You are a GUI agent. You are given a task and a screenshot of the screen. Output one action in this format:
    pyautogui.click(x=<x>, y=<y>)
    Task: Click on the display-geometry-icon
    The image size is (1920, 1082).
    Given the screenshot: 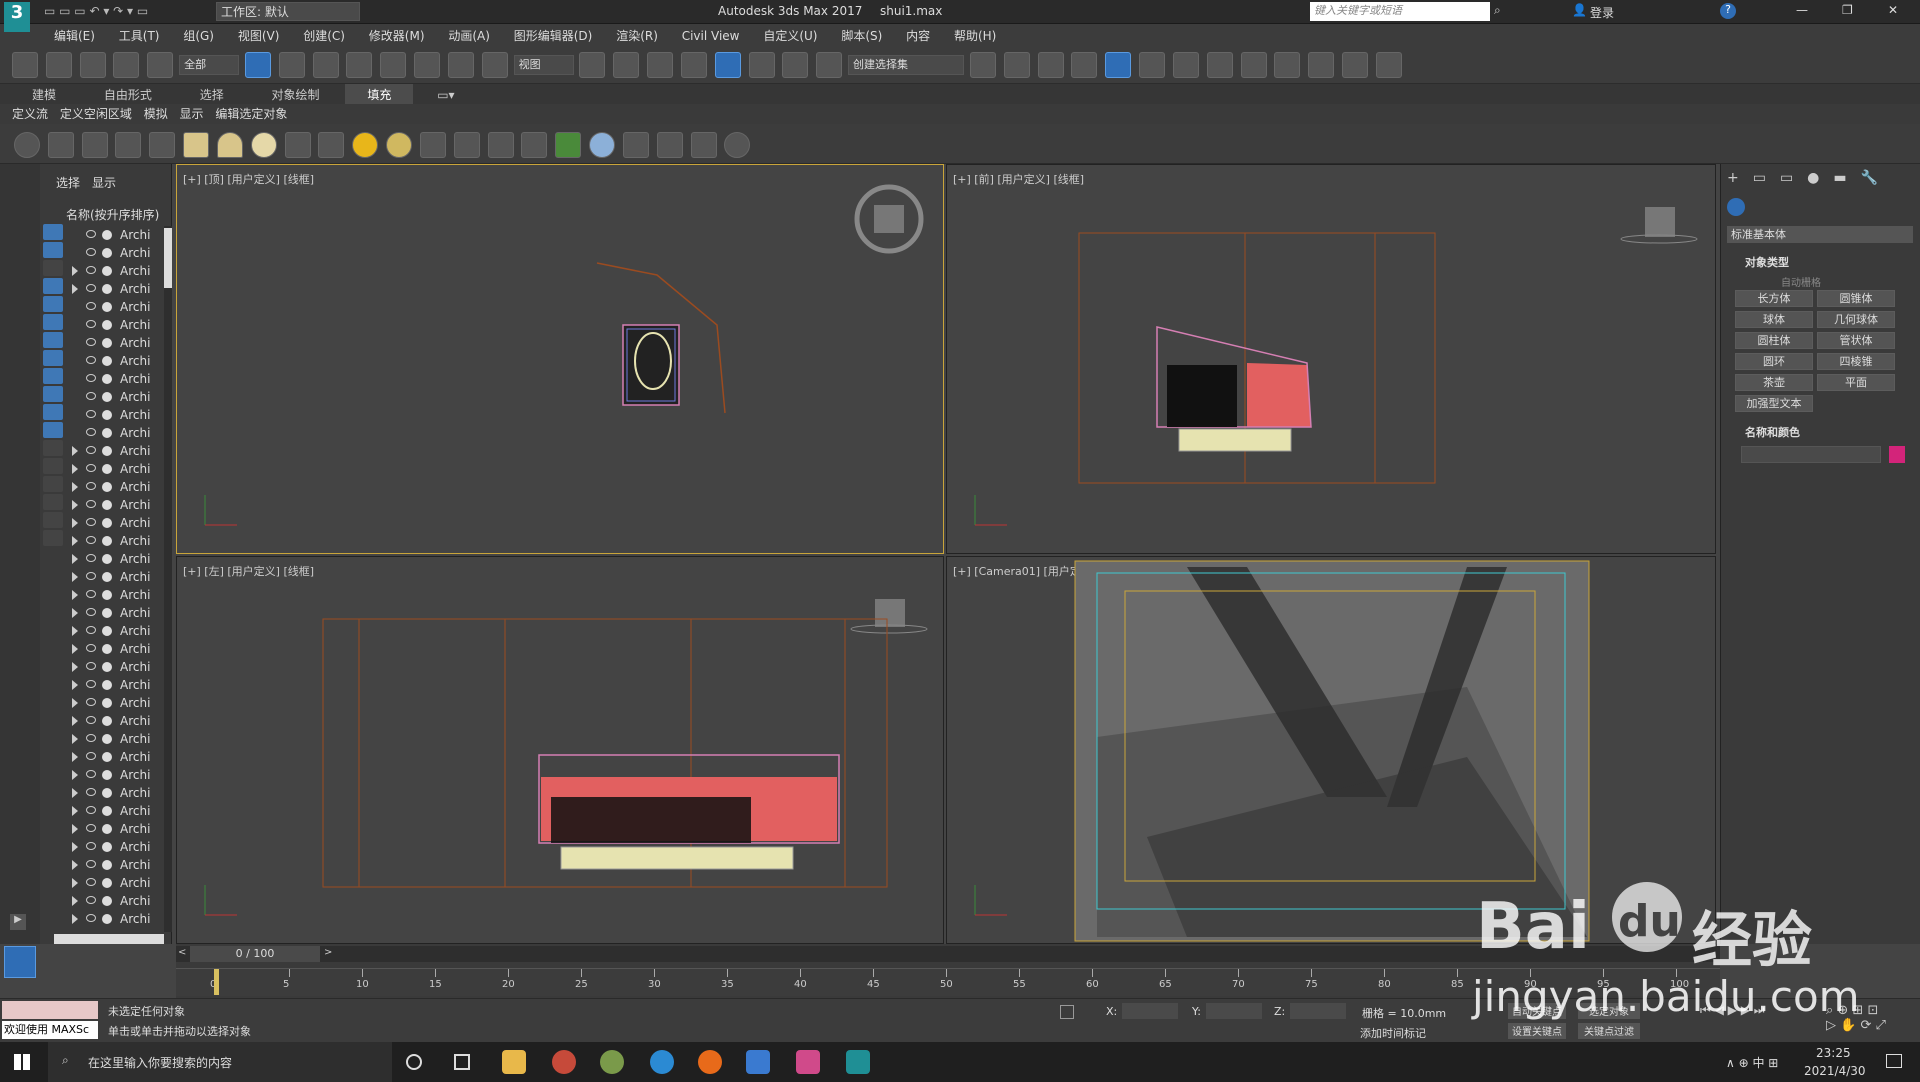 What is the action you would take?
    pyautogui.click(x=53, y=232)
    